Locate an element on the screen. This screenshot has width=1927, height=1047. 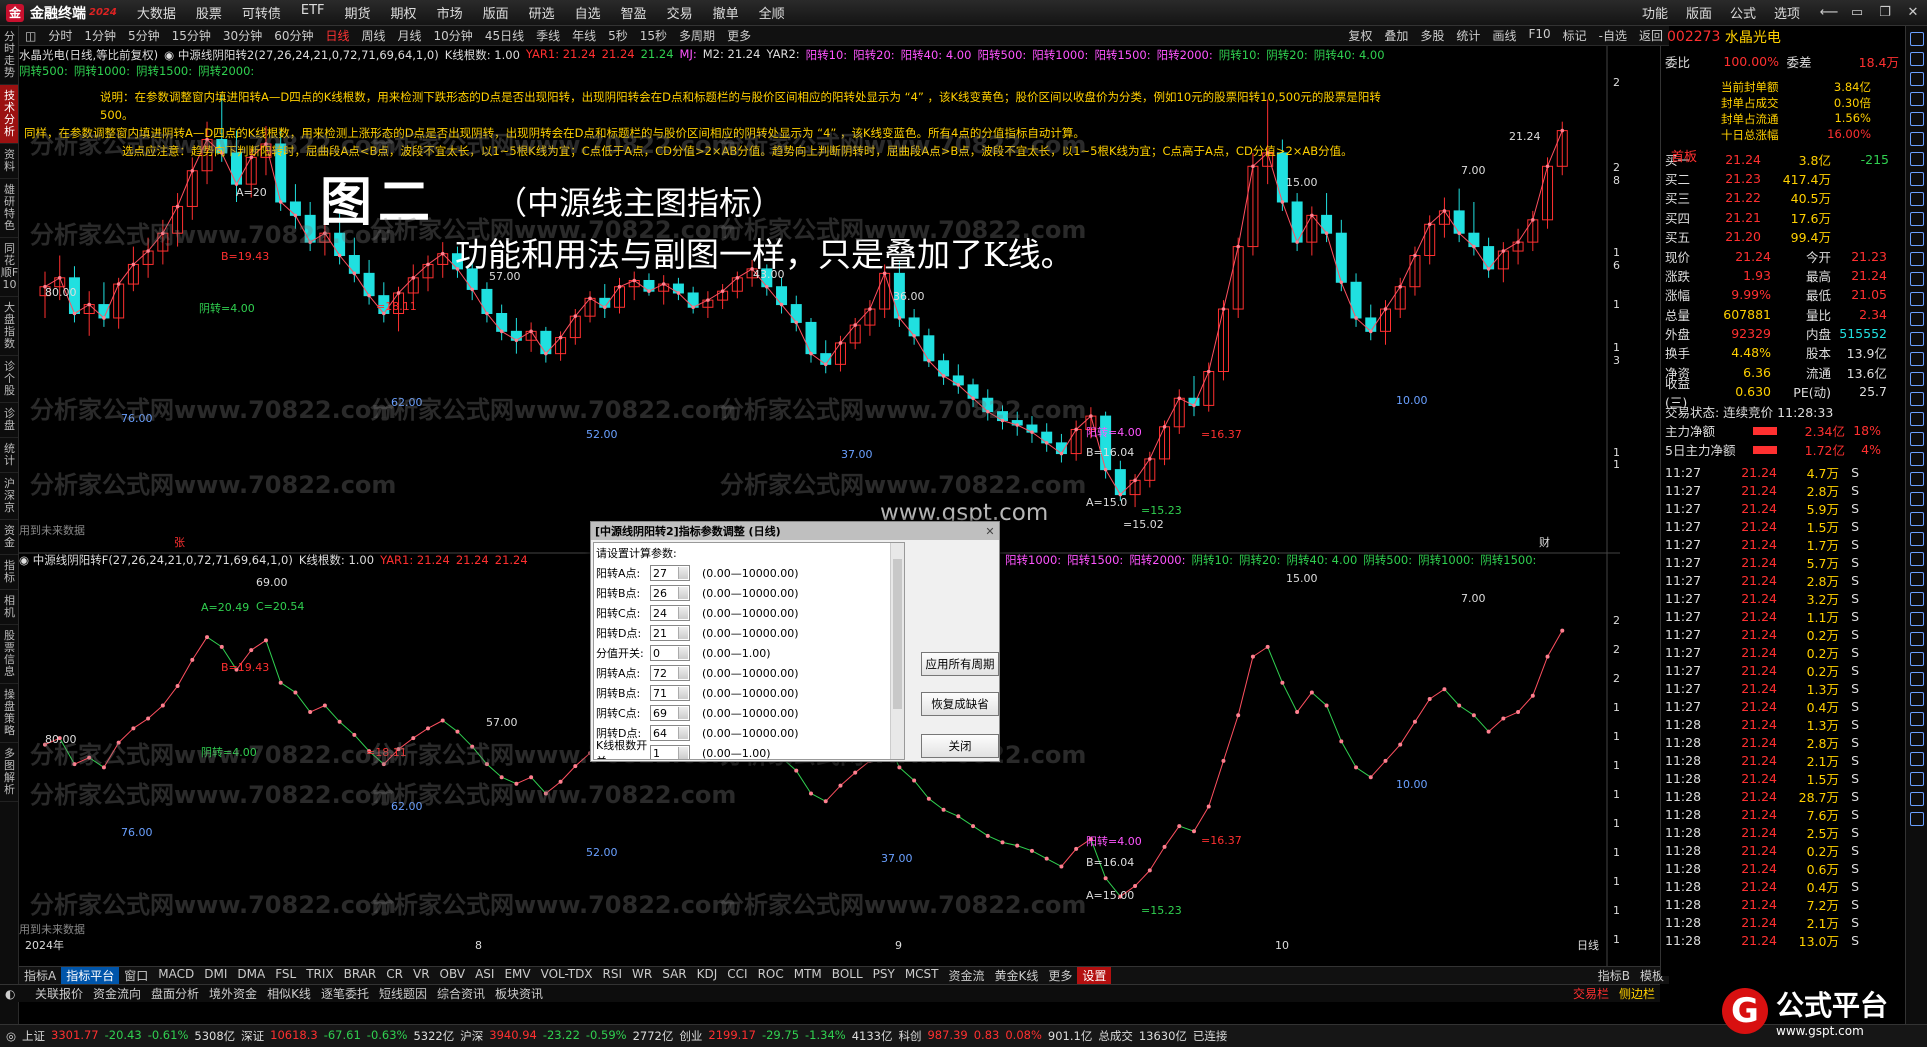
dialog-scroll-thumb is located at coordinates (897, 634).